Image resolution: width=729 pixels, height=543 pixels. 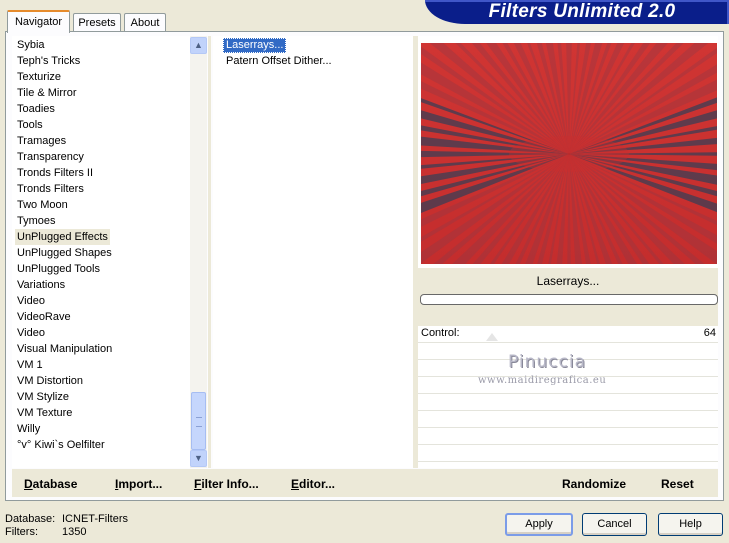 I want to click on category-item: UnPlugged Shapes, so click(x=64, y=253).